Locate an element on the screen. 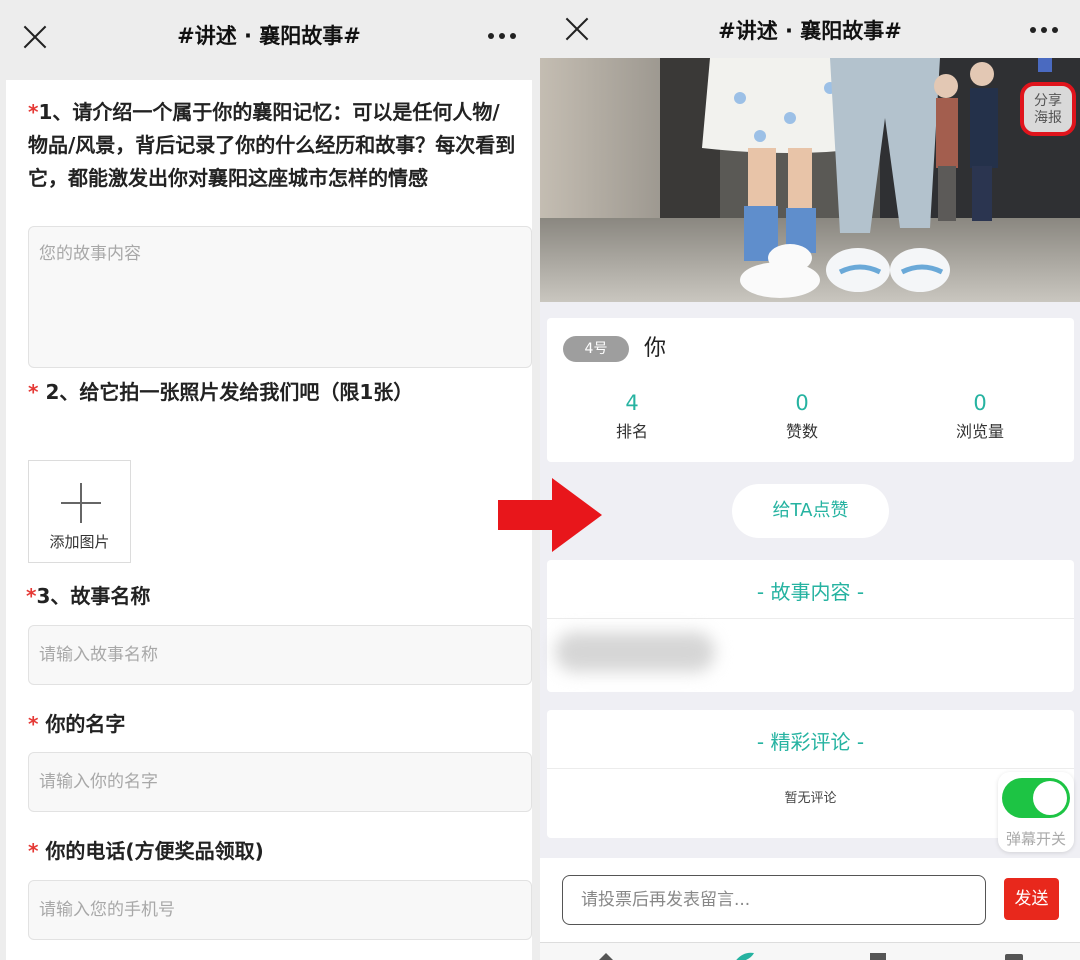 Image resolution: width=1080 pixels, height=960 pixels. plus-icon is located at coordinates (81, 503).